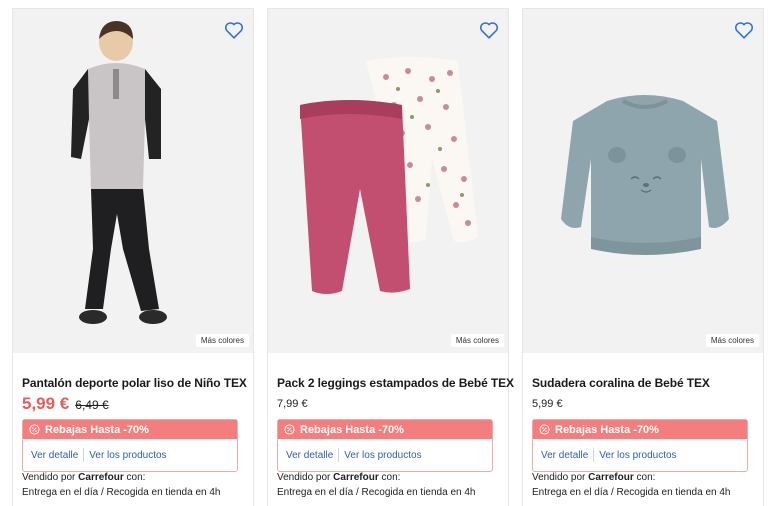 The width and height of the screenshot is (774, 506). I want to click on product-title: Pack 2 leggings estampados de Bebé TEX, so click(395, 383).